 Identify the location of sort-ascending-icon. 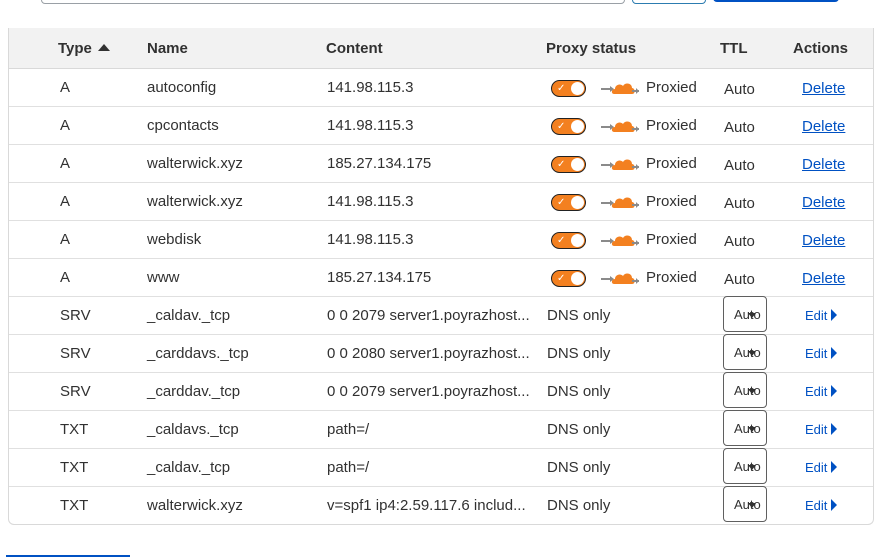
(103, 47).